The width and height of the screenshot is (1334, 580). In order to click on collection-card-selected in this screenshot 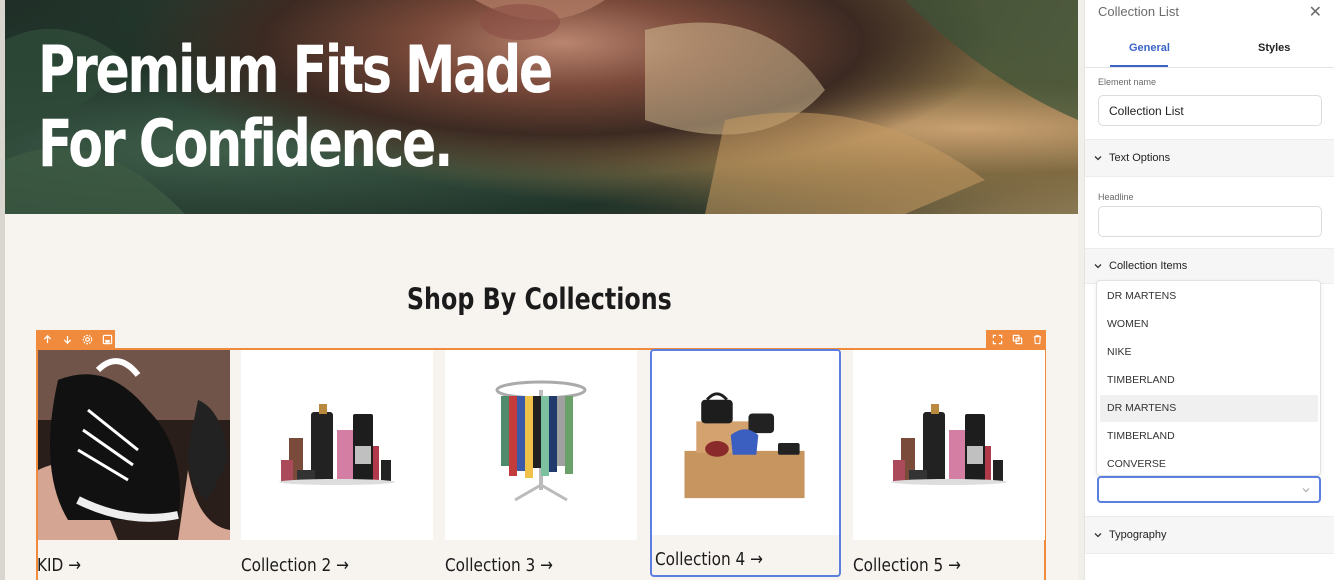, I will do `click(745, 463)`.